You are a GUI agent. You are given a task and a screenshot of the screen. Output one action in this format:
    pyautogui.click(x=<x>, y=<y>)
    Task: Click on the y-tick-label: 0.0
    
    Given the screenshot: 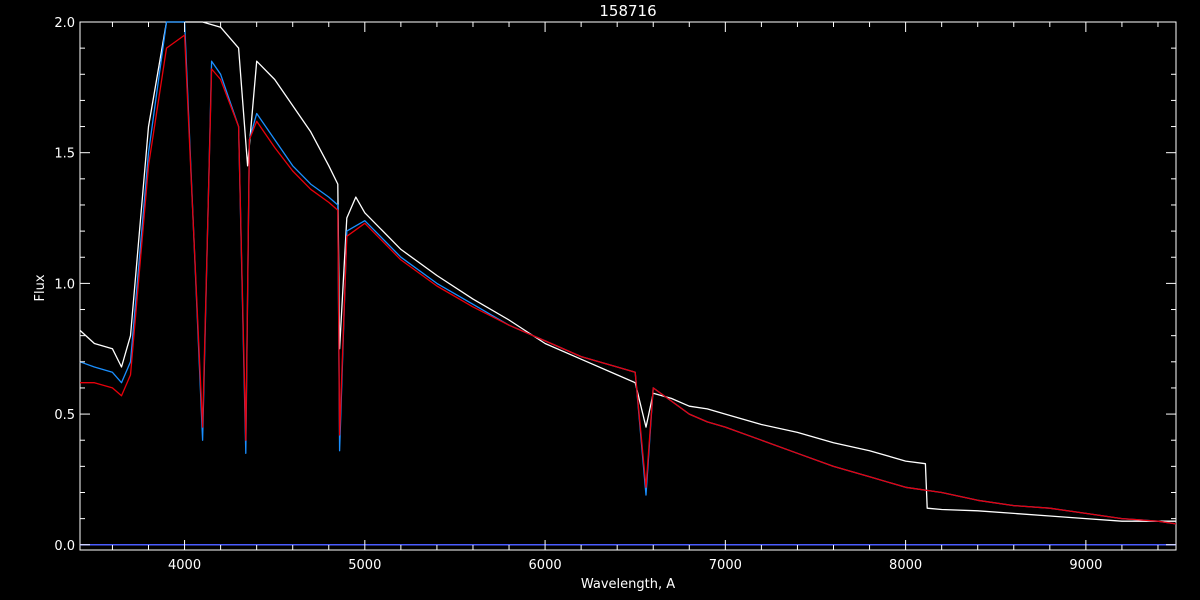 What is the action you would take?
    pyautogui.click(x=64, y=546)
    